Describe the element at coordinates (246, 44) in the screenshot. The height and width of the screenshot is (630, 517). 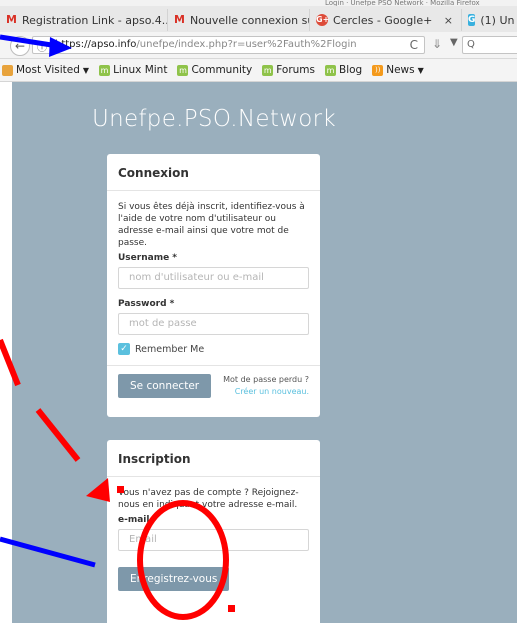
I see `url-path: /unefpe/index.php?r=user%2Fauth%2Flogin` at that location.